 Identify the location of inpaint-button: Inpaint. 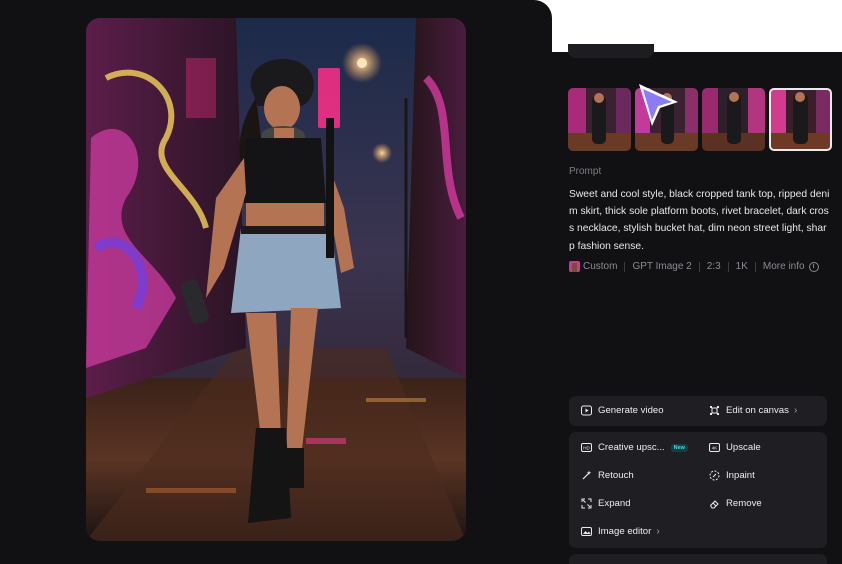
(732, 475).